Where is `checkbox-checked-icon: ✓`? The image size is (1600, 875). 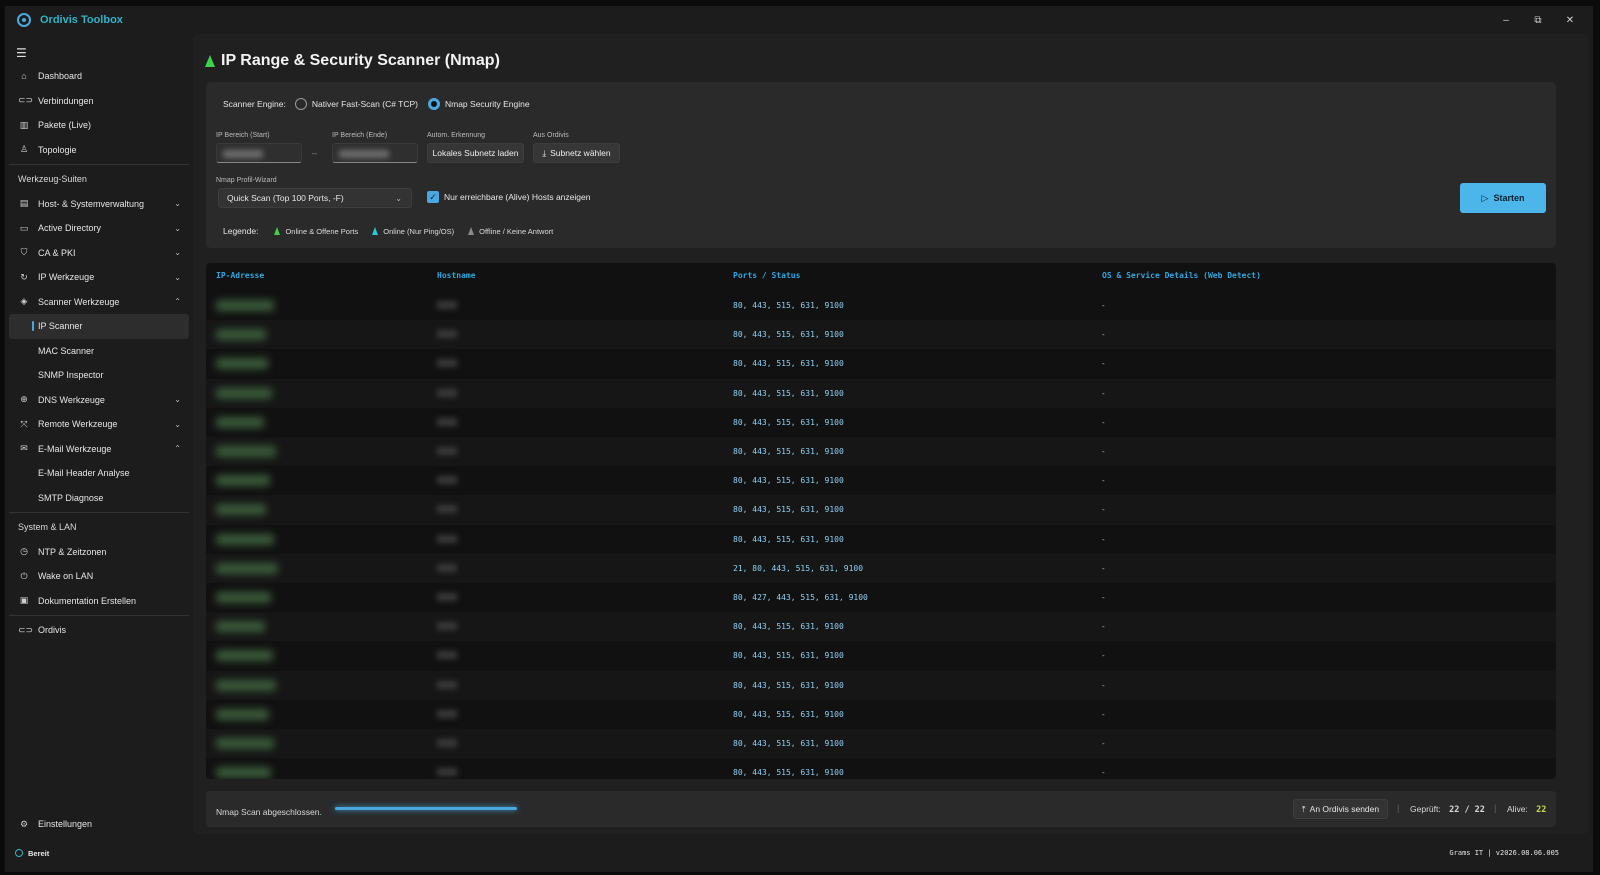 checkbox-checked-icon: ✓ is located at coordinates (433, 197).